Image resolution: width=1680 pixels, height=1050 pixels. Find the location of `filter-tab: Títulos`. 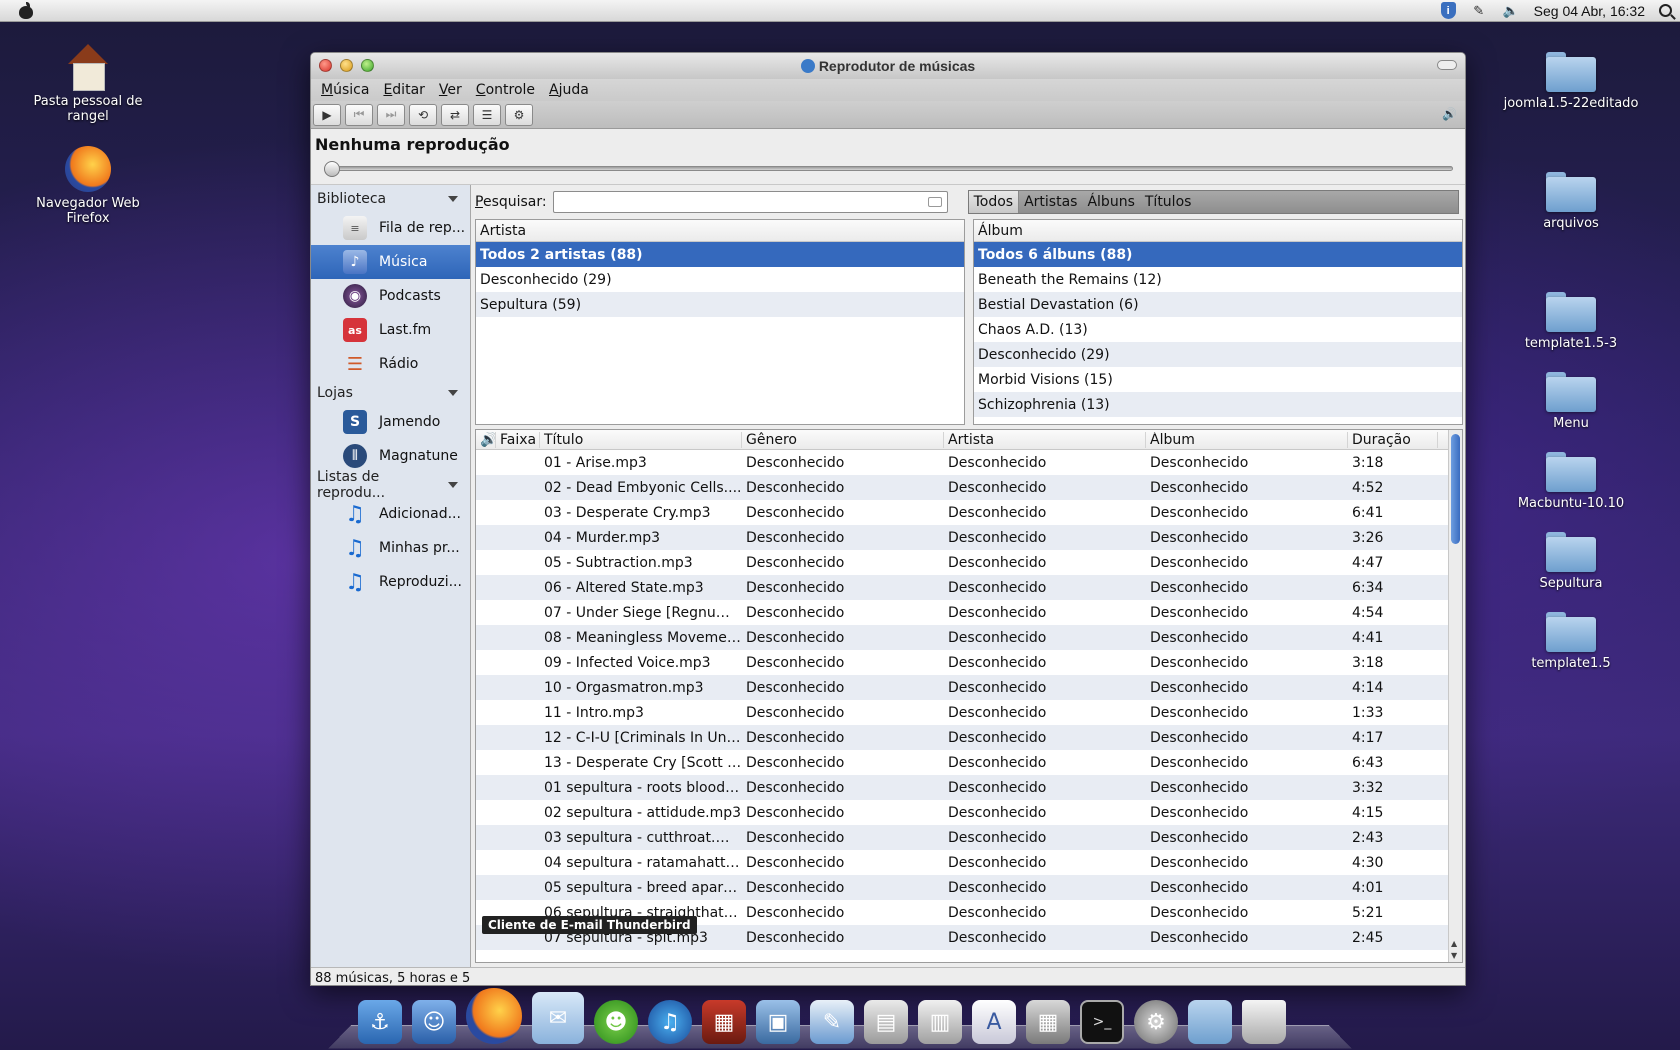

filter-tab: Títulos is located at coordinates (1168, 202).